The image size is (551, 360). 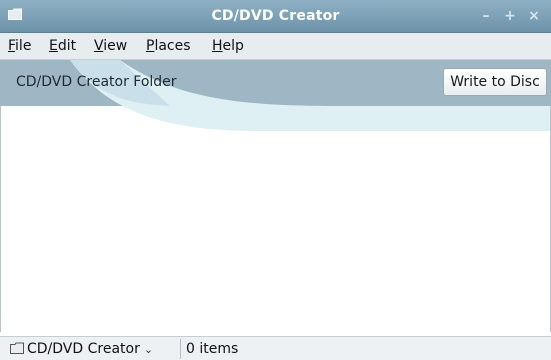 I want to click on menu-file-label: ile, so click(x=23, y=46).